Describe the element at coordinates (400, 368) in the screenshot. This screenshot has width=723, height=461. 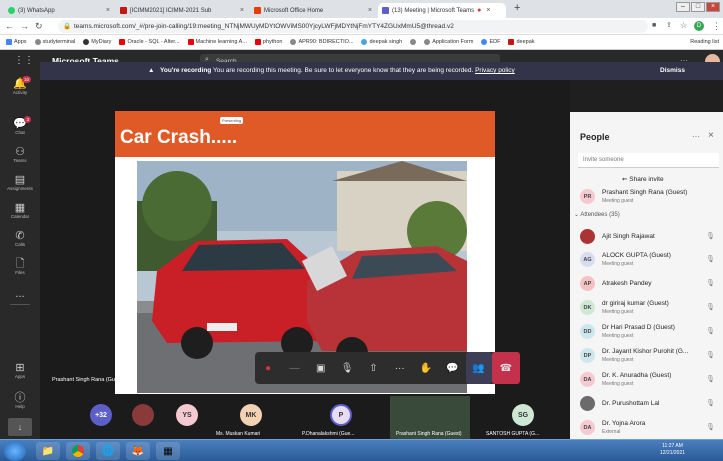
I see `more-actions-button: ···` at that location.